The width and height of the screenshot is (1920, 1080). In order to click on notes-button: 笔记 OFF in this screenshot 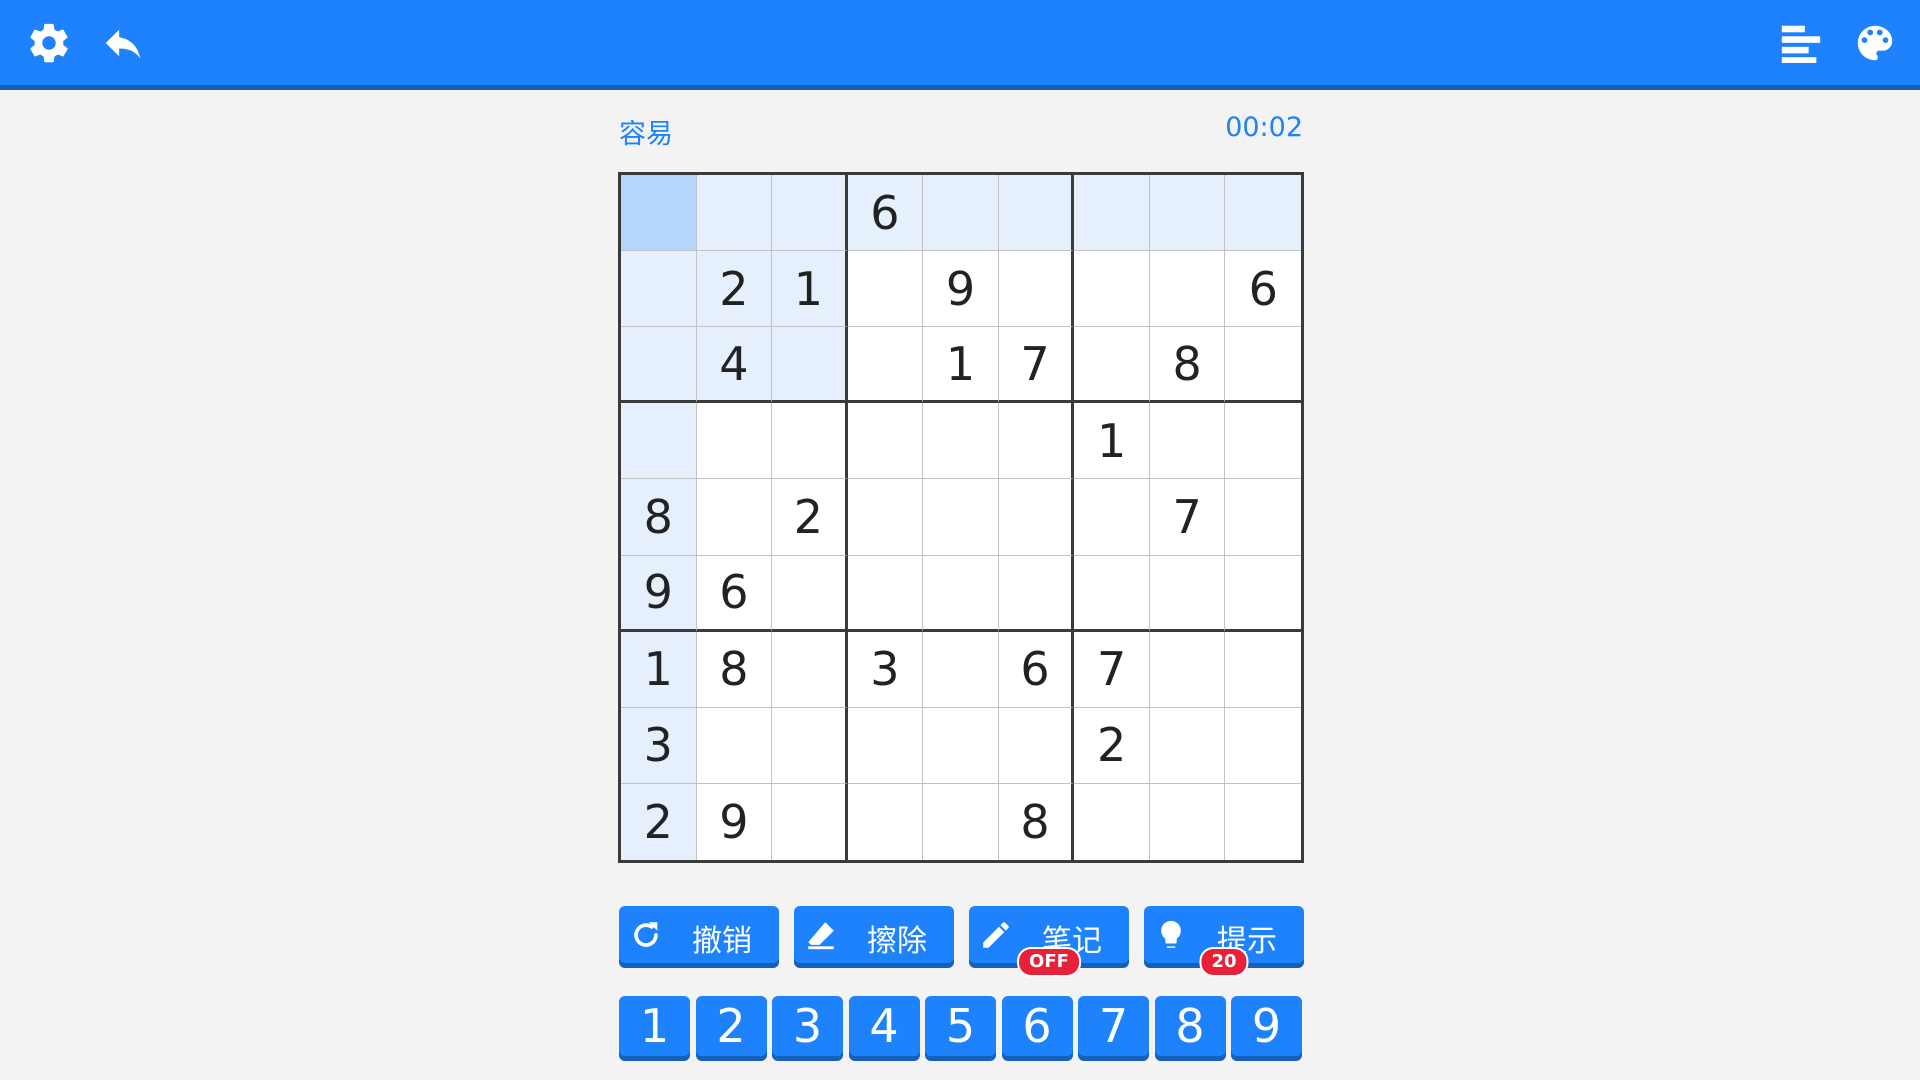, I will do `click(1049, 941)`.